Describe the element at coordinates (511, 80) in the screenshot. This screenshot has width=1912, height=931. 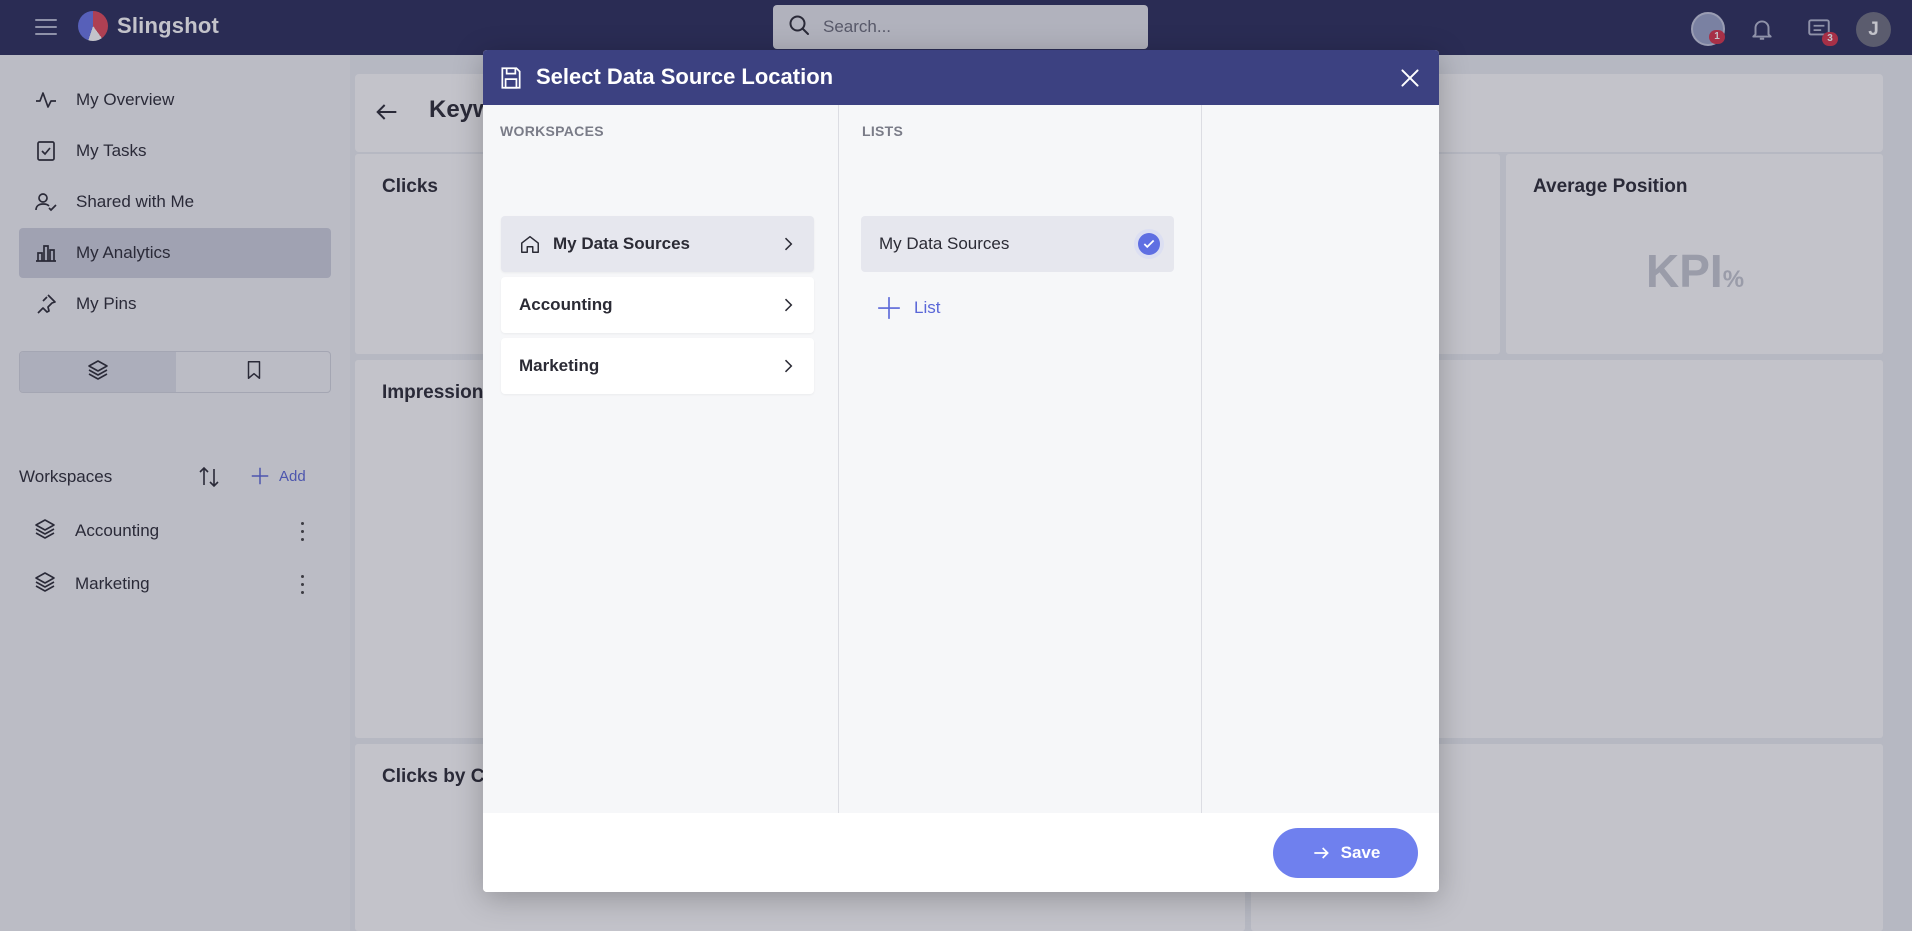
I see `save-floppy-icon` at that location.